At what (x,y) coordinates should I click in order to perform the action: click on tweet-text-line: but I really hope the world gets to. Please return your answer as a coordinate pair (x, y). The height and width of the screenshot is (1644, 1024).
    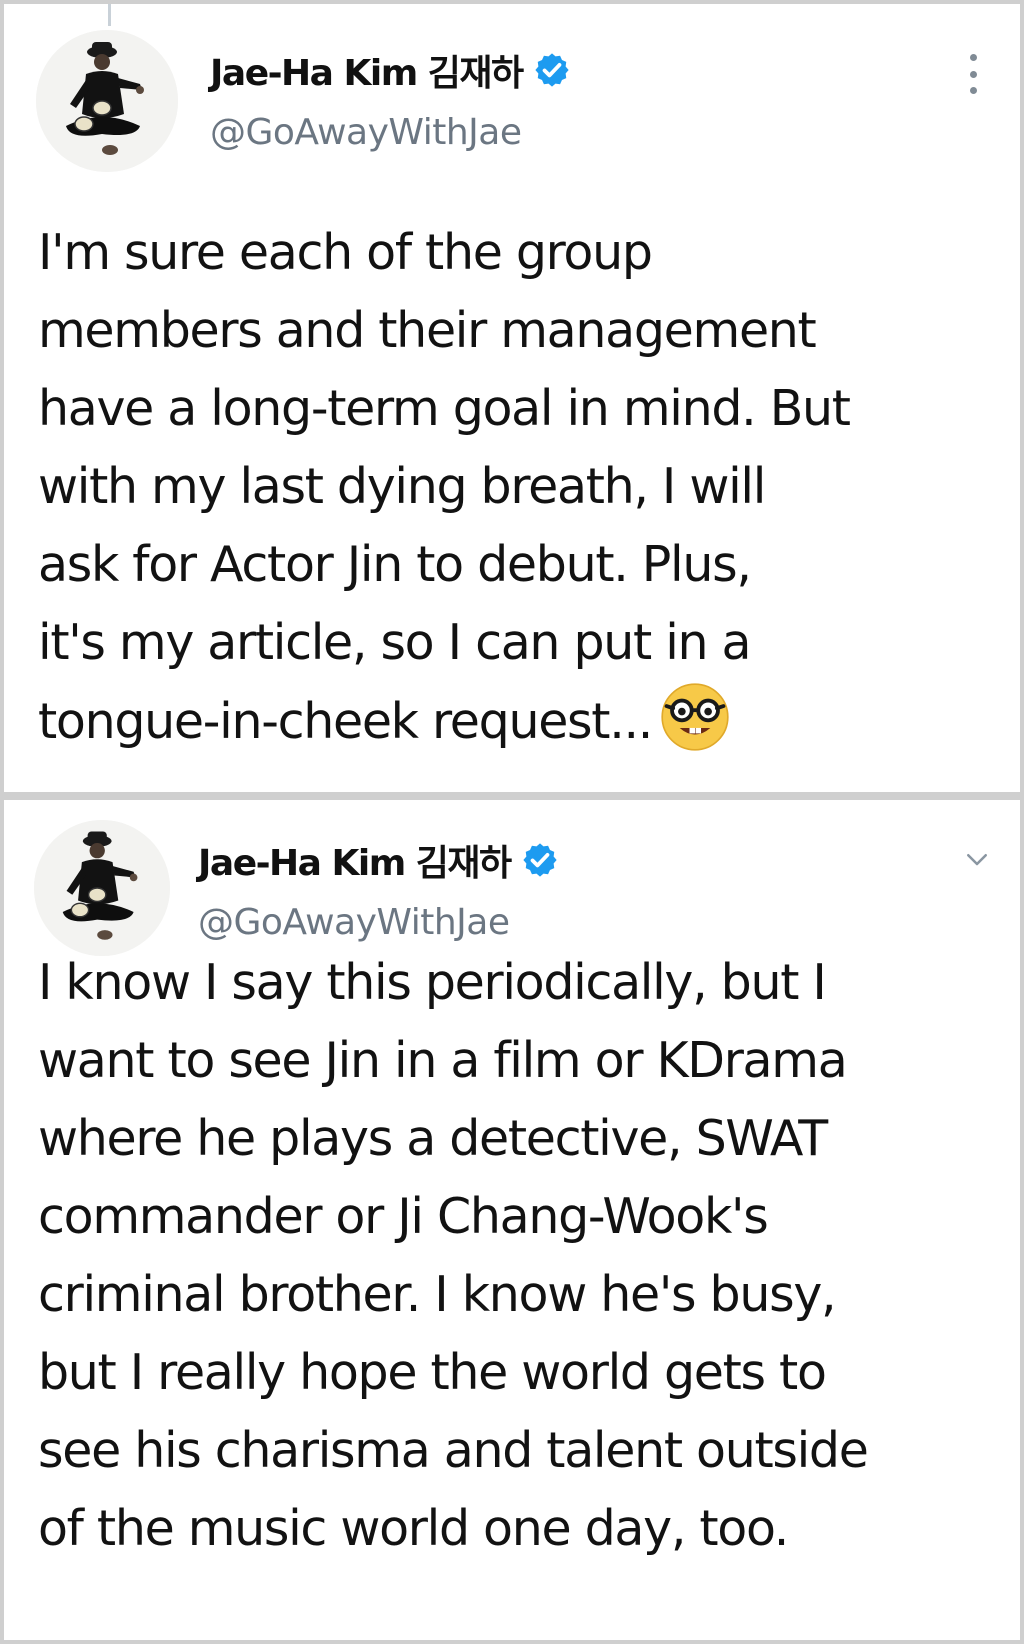
    Looking at the image, I should click on (432, 1372).